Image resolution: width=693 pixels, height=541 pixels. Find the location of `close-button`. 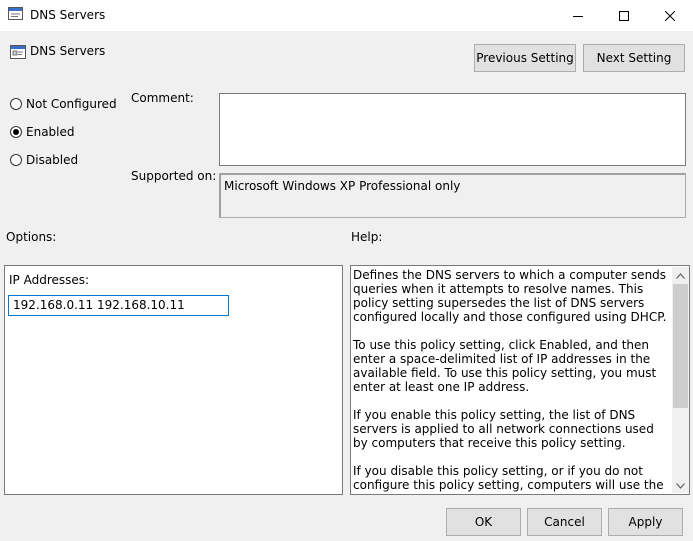

close-button is located at coordinates (670, 15).